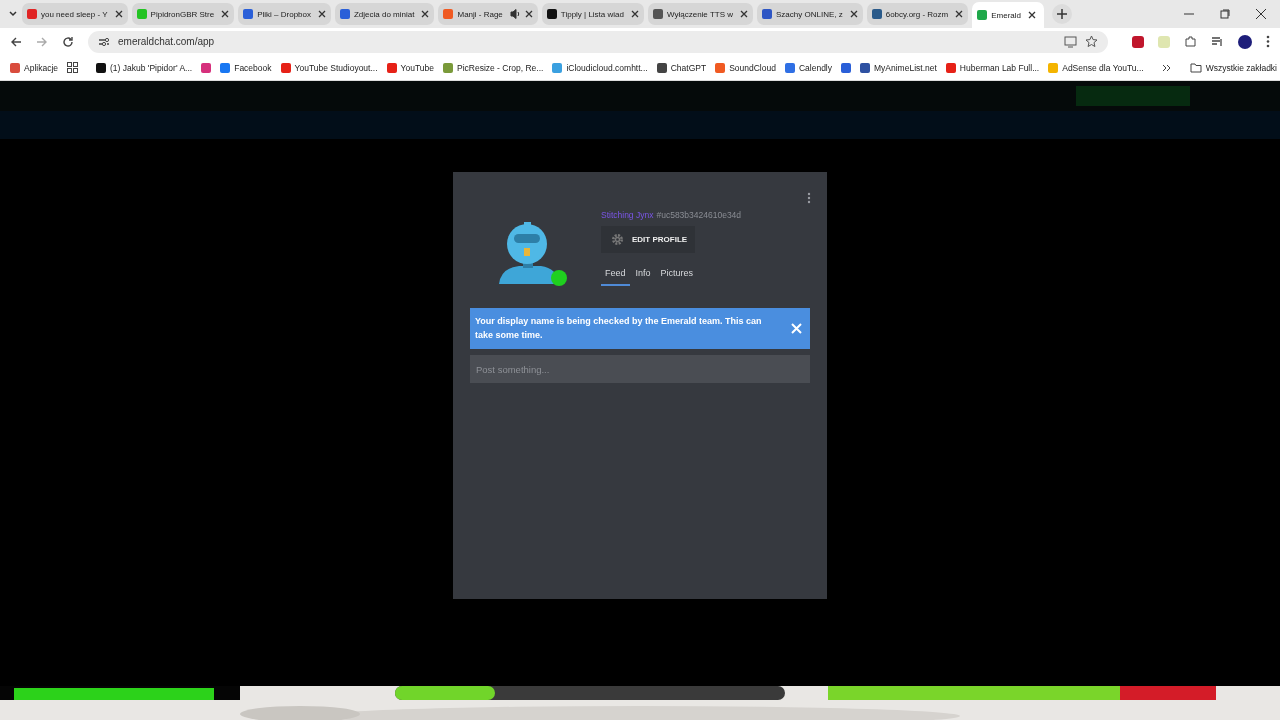  I want to click on profile-tab: Pictures, so click(677, 275).